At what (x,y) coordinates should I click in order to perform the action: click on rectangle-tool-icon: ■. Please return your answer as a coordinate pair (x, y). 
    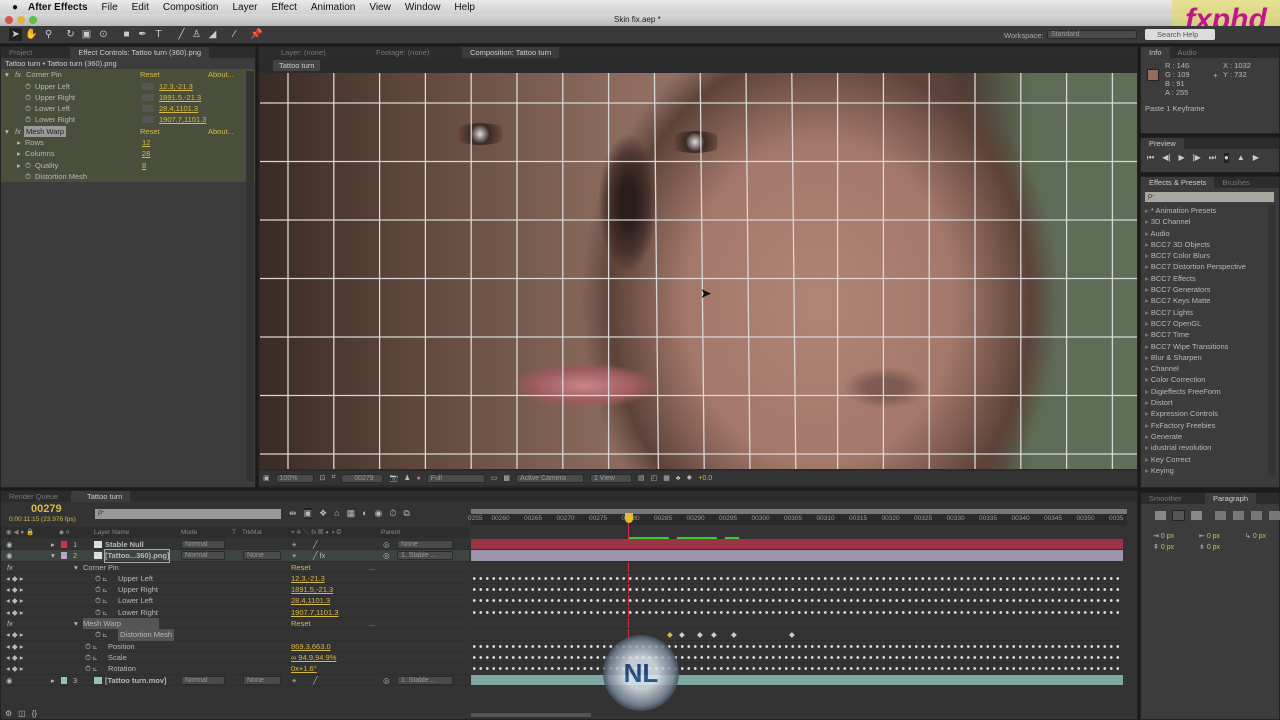
    Looking at the image, I should click on (126, 34).